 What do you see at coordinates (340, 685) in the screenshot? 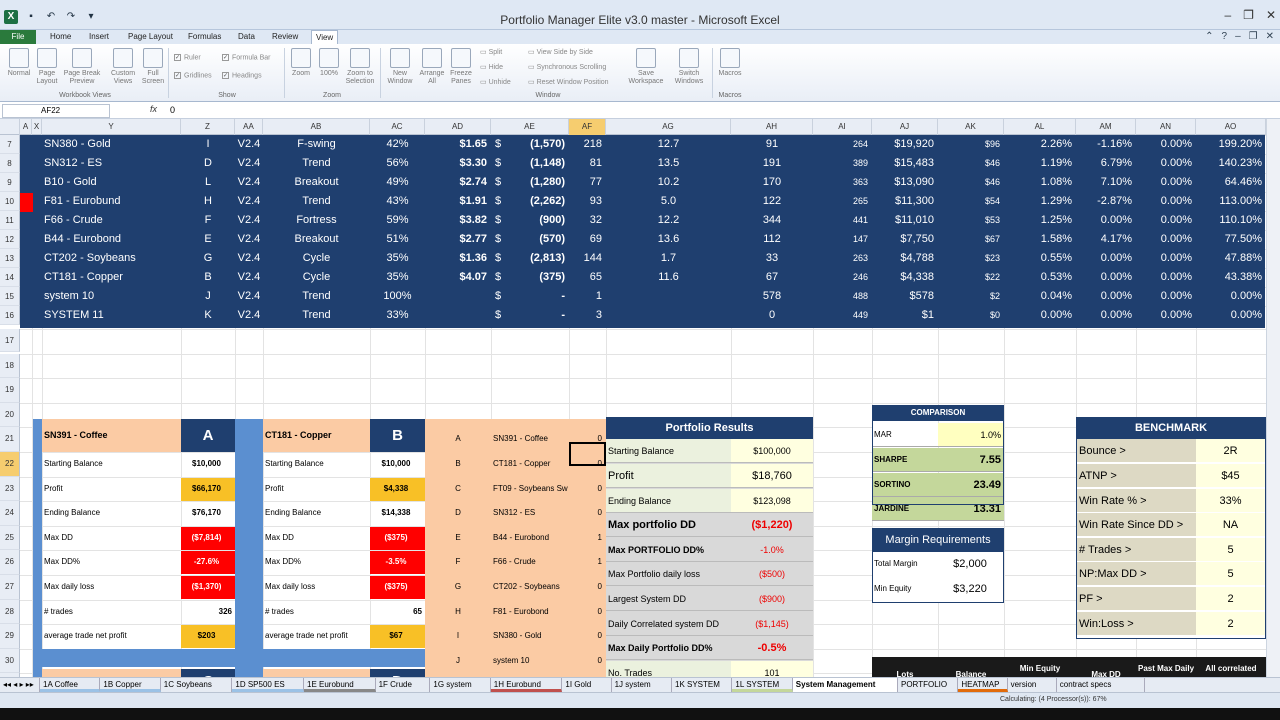
I see `sheet-tab: 1E Eurobund` at bounding box center [340, 685].